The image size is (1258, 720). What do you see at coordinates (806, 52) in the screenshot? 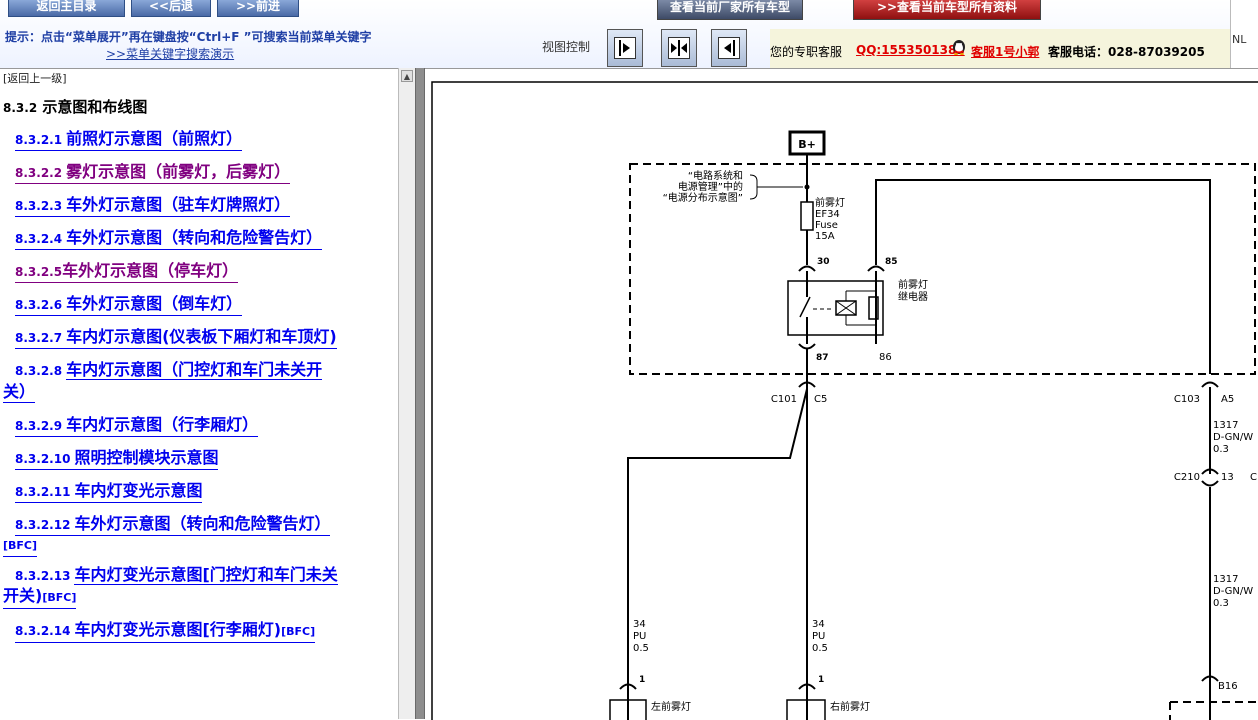
I see `service-label: 您的专职客服` at bounding box center [806, 52].